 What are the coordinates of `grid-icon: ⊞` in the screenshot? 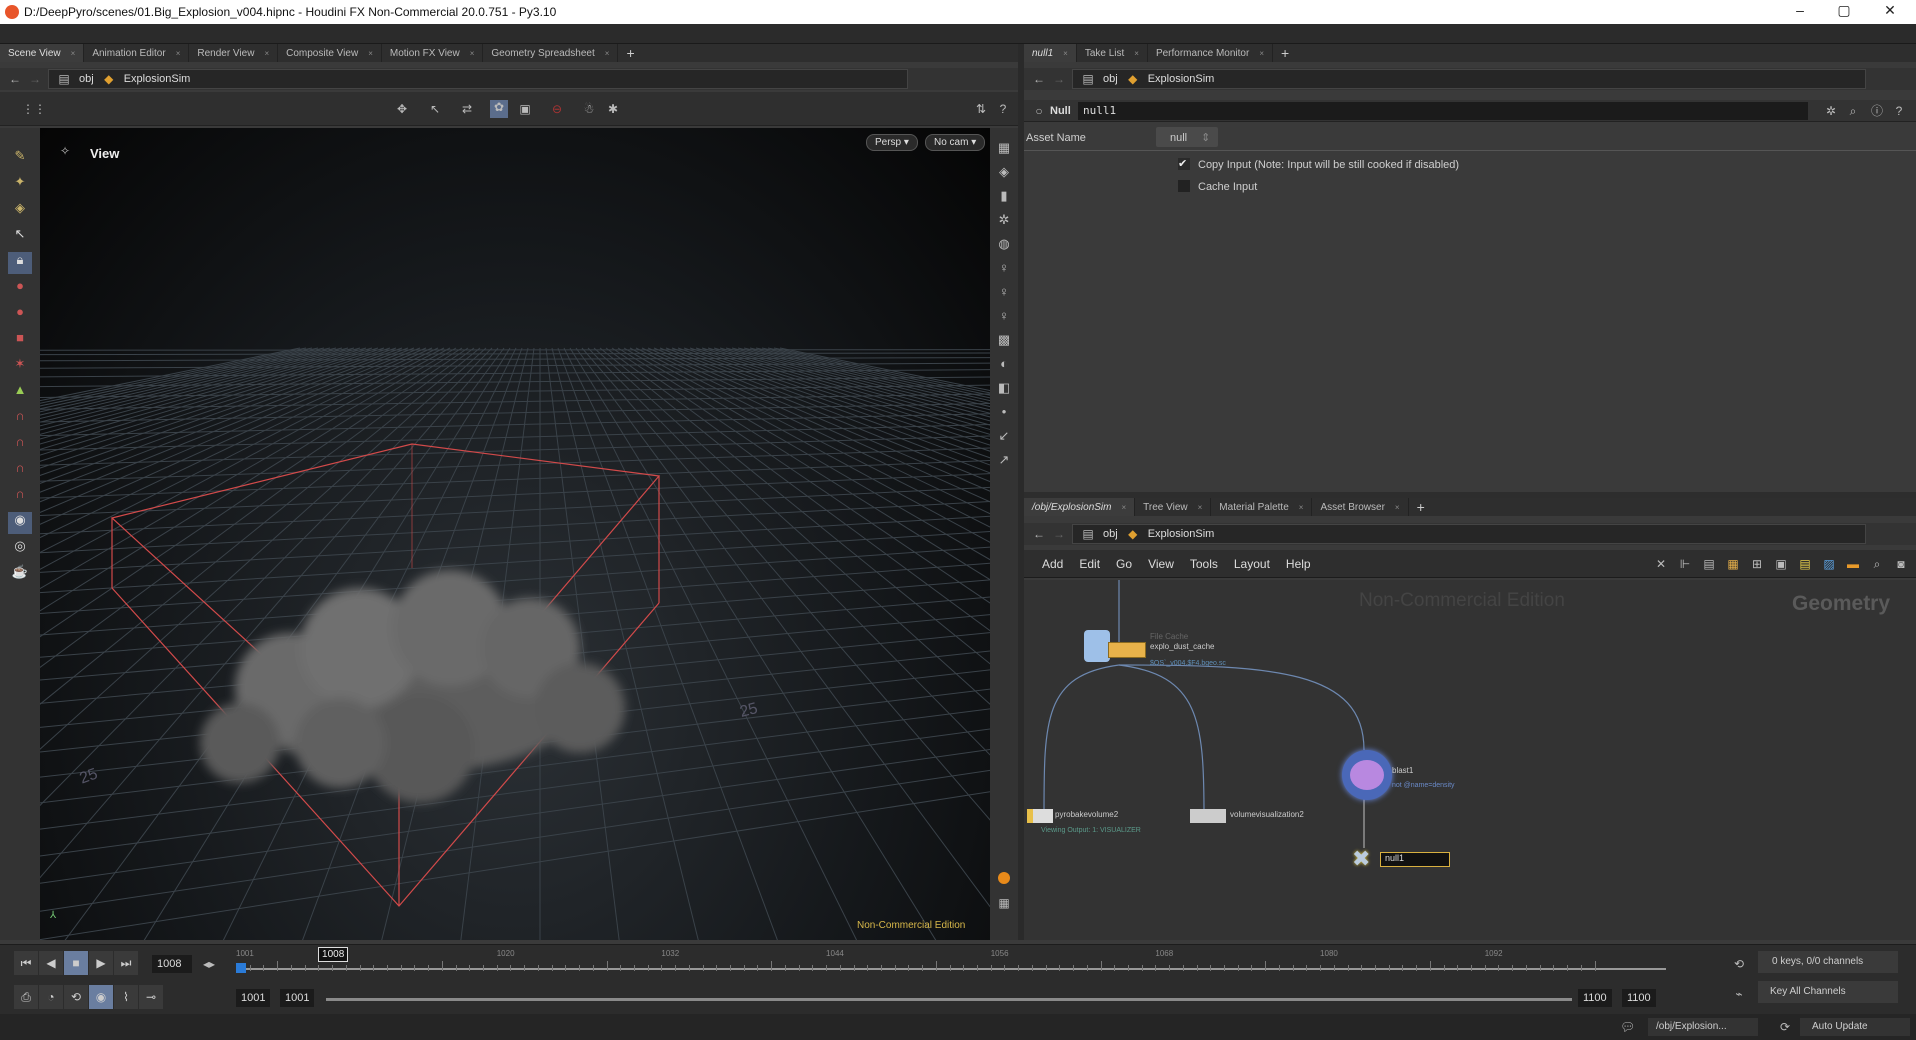 It's located at (1757, 564).